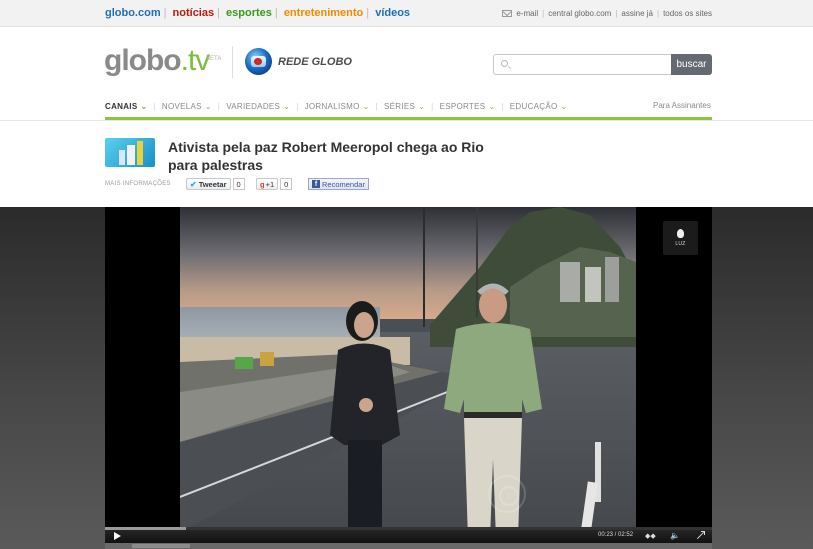 Image resolution: width=813 pixels, height=549 pixels. Describe the element at coordinates (408, 535) in the screenshot. I see `player-controls: 00:23 / 02:52 ◆◆ 🔈` at that location.